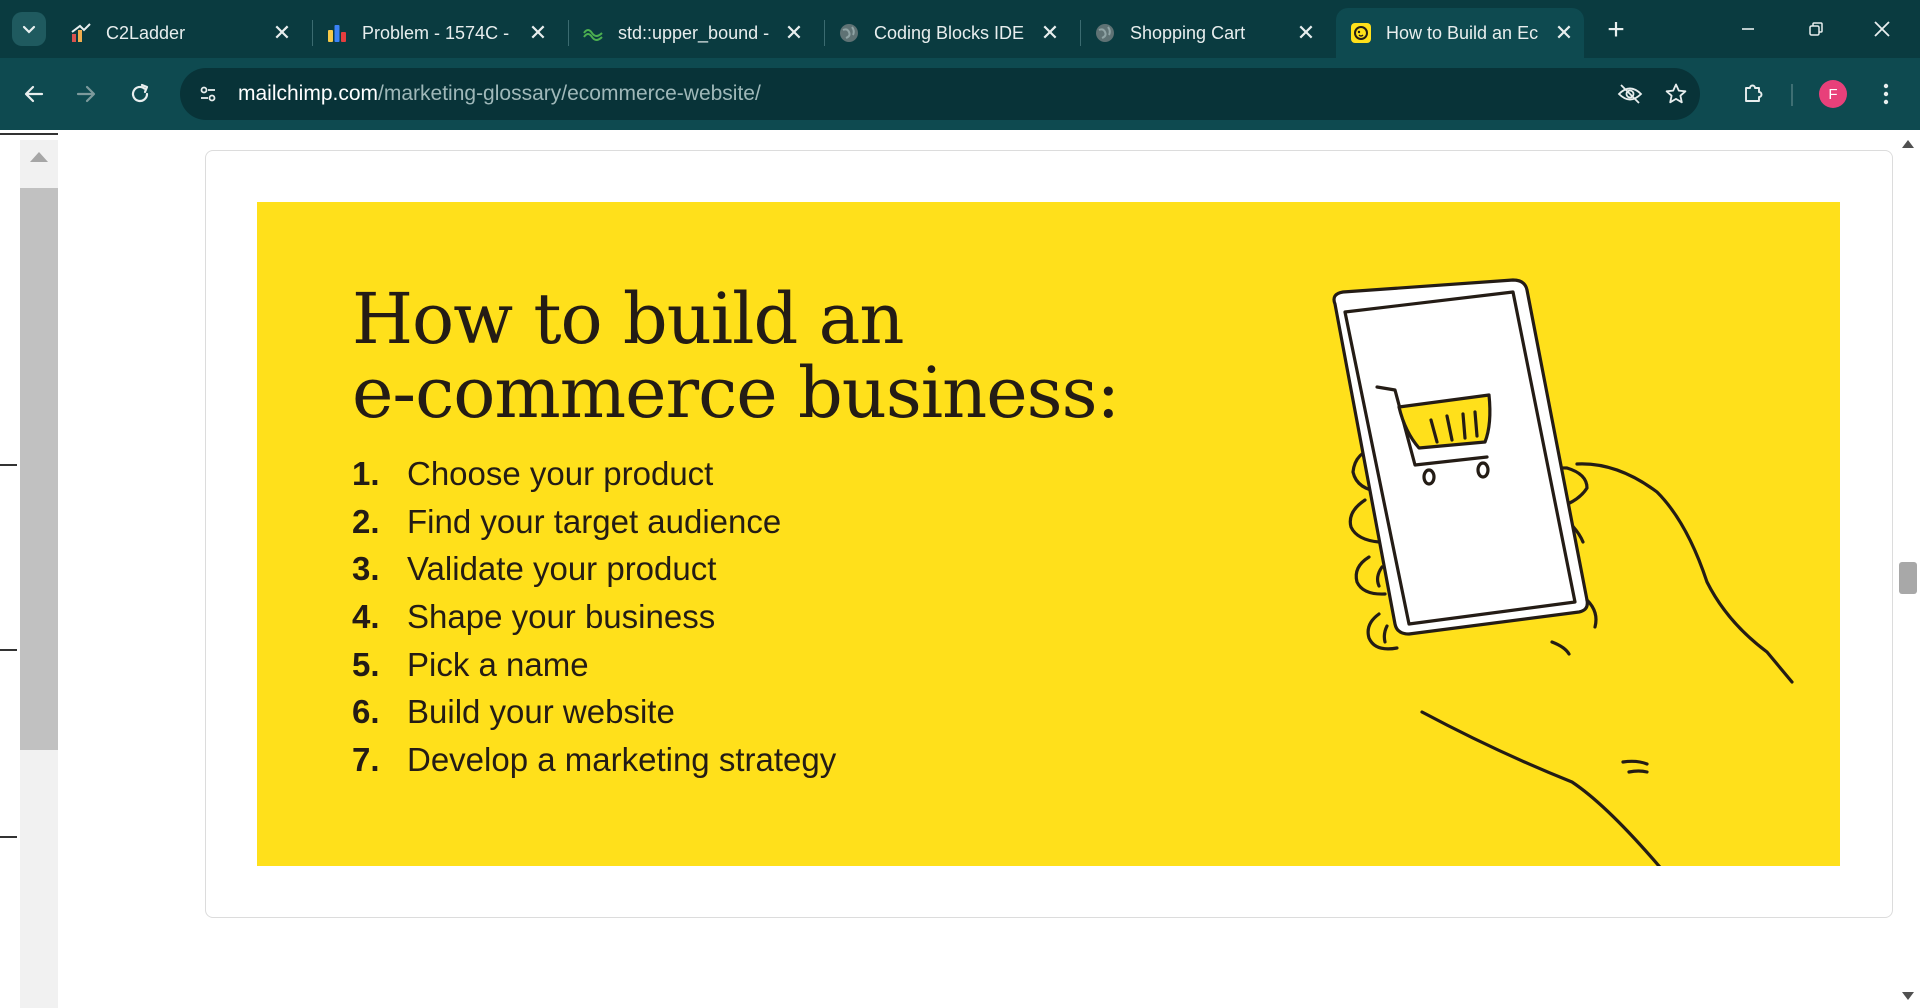  Describe the element at coordinates (594, 665) in the screenshot. I see `list-item: 5. Pick a name` at that location.